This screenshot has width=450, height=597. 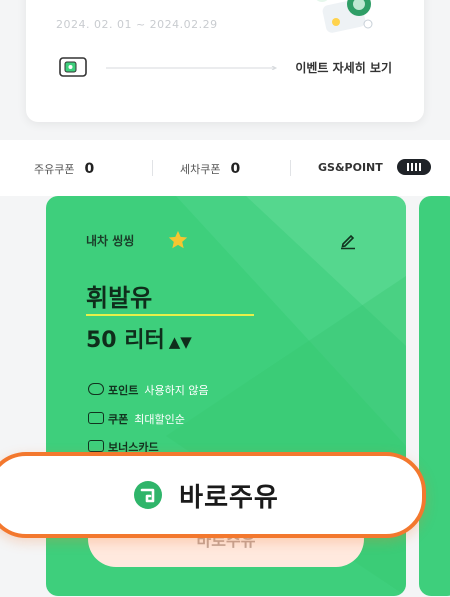 What do you see at coordinates (118, 419) in the screenshot?
I see `option-coupon-key: 쿠폰` at bounding box center [118, 419].